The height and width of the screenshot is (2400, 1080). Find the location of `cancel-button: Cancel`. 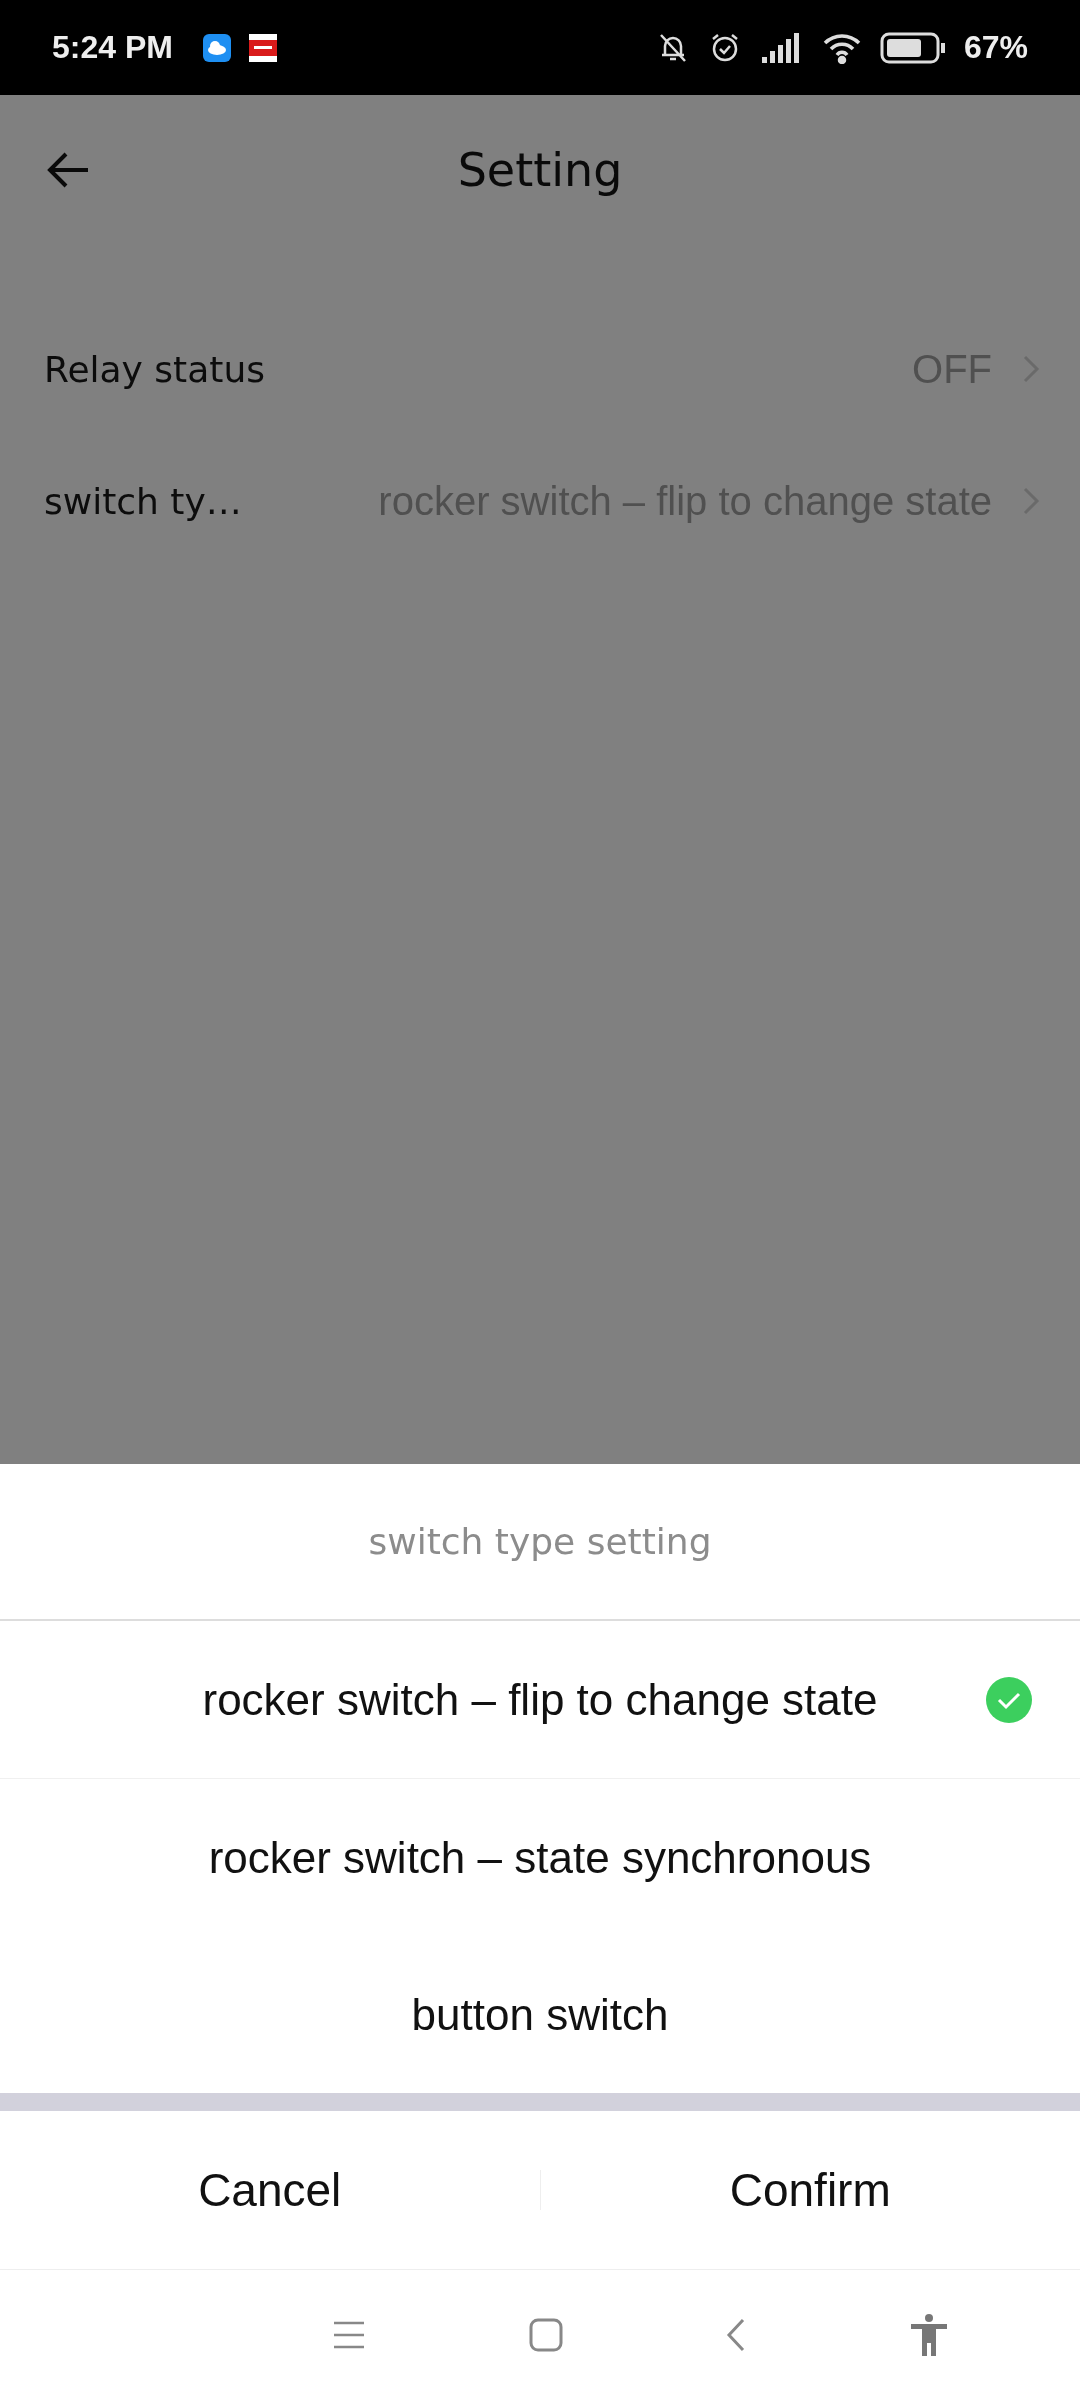

cancel-button: Cancel is located at coordinates (270, 2190).